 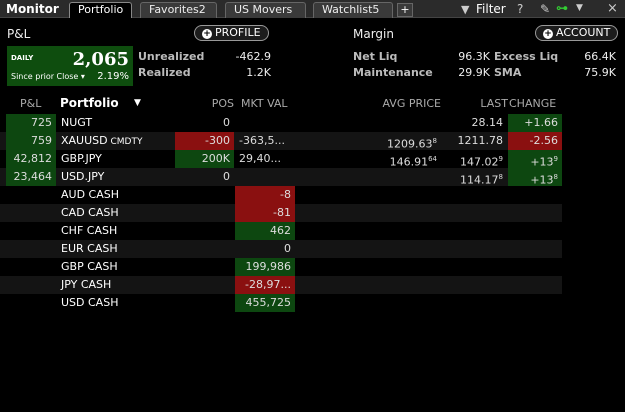 I want to click on table-row: AUD CASH -8, so click(x=281, y=195).